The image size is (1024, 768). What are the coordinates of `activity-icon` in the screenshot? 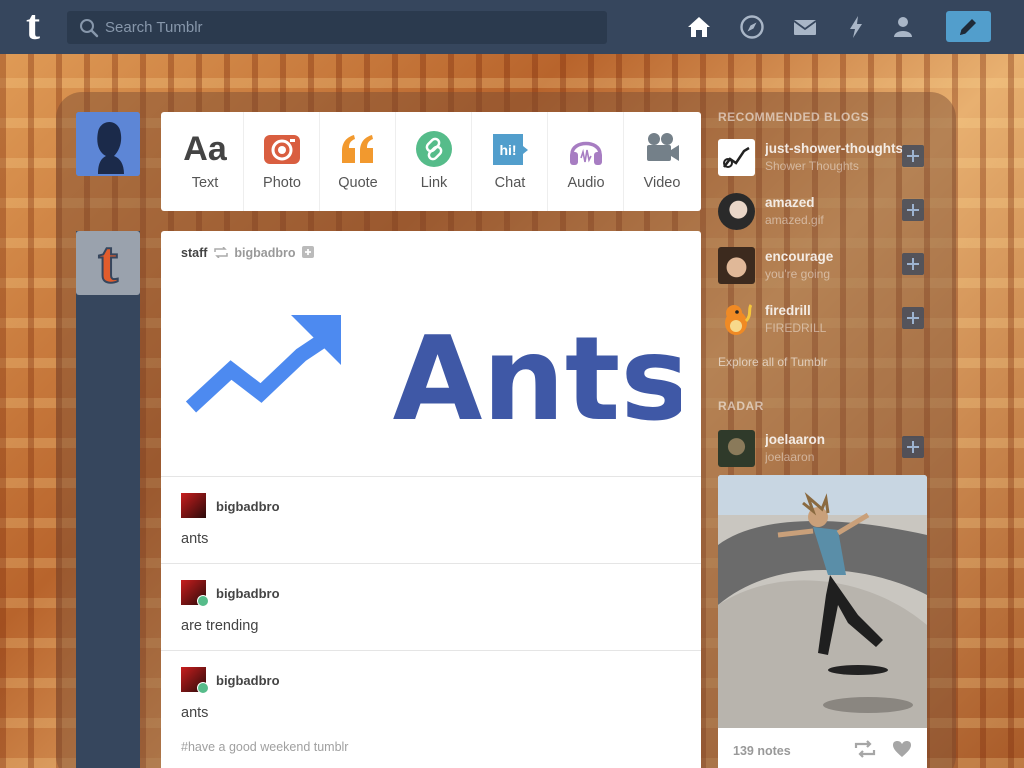 It's located at (856, 27).